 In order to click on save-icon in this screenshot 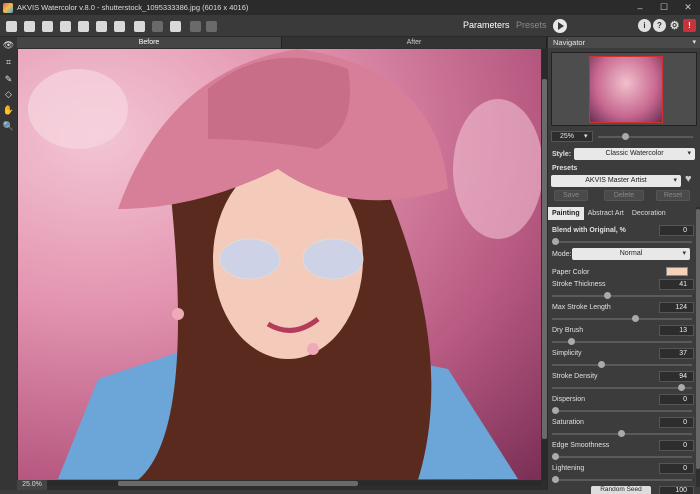, I will do `click(47, 26)`.